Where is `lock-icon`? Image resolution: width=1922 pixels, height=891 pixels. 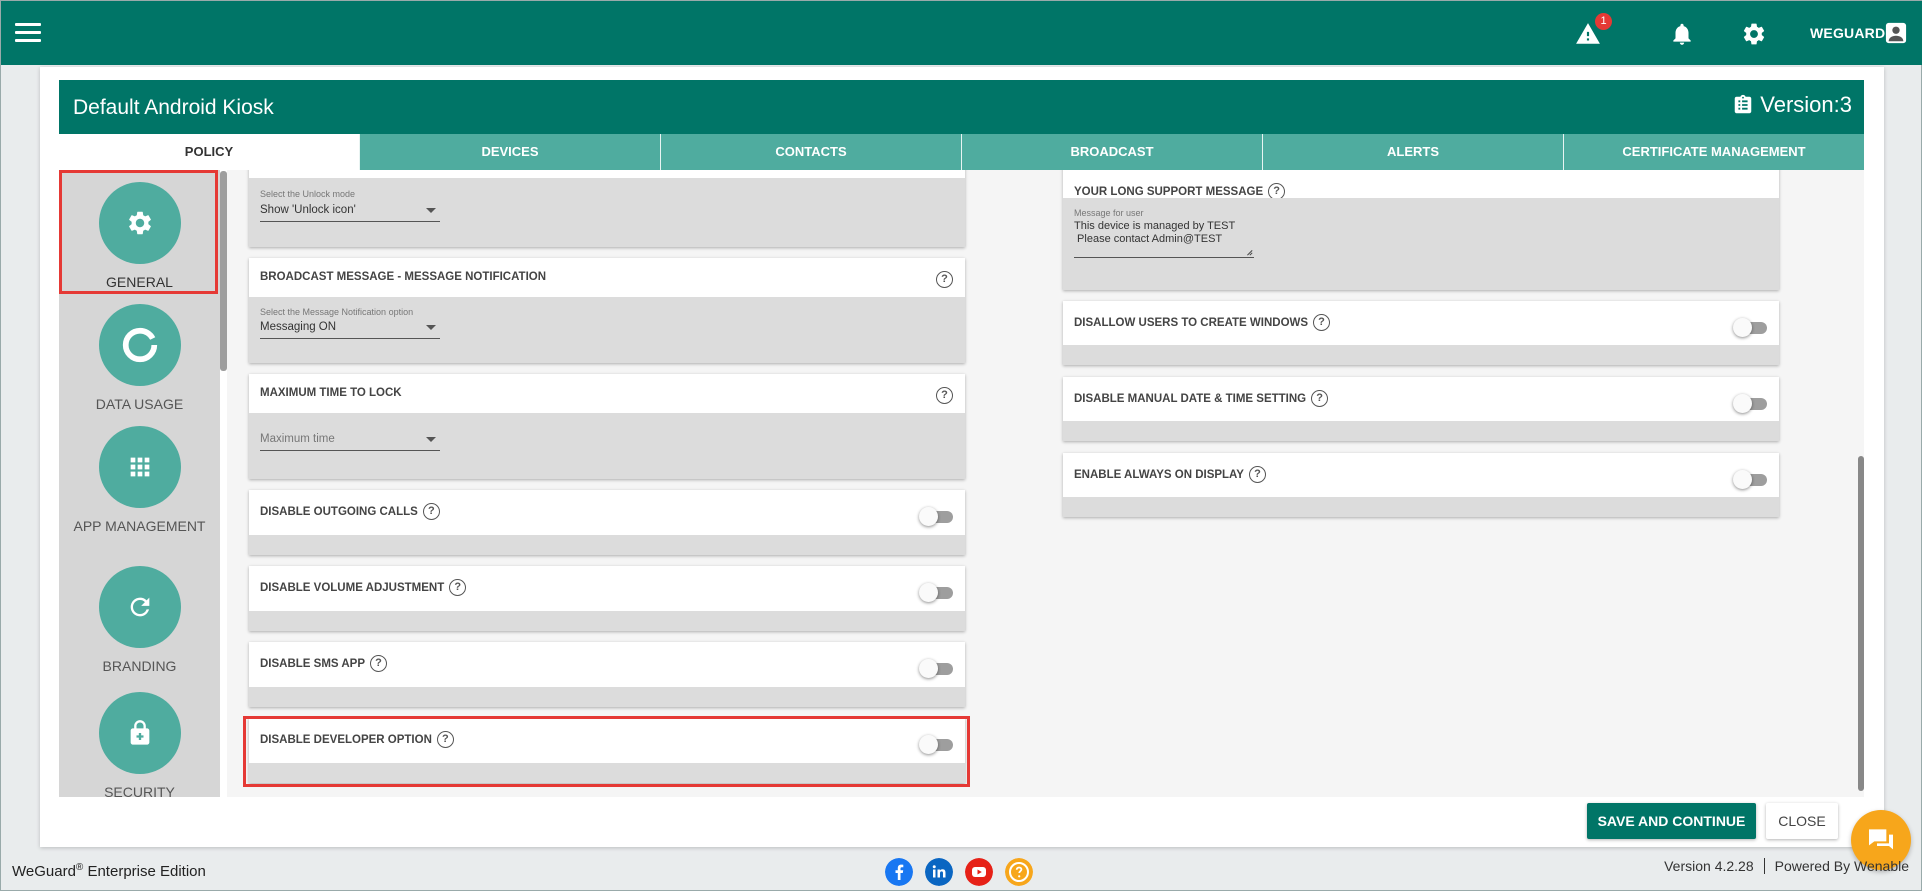
lock-icon is located at coordinates (139, 732).